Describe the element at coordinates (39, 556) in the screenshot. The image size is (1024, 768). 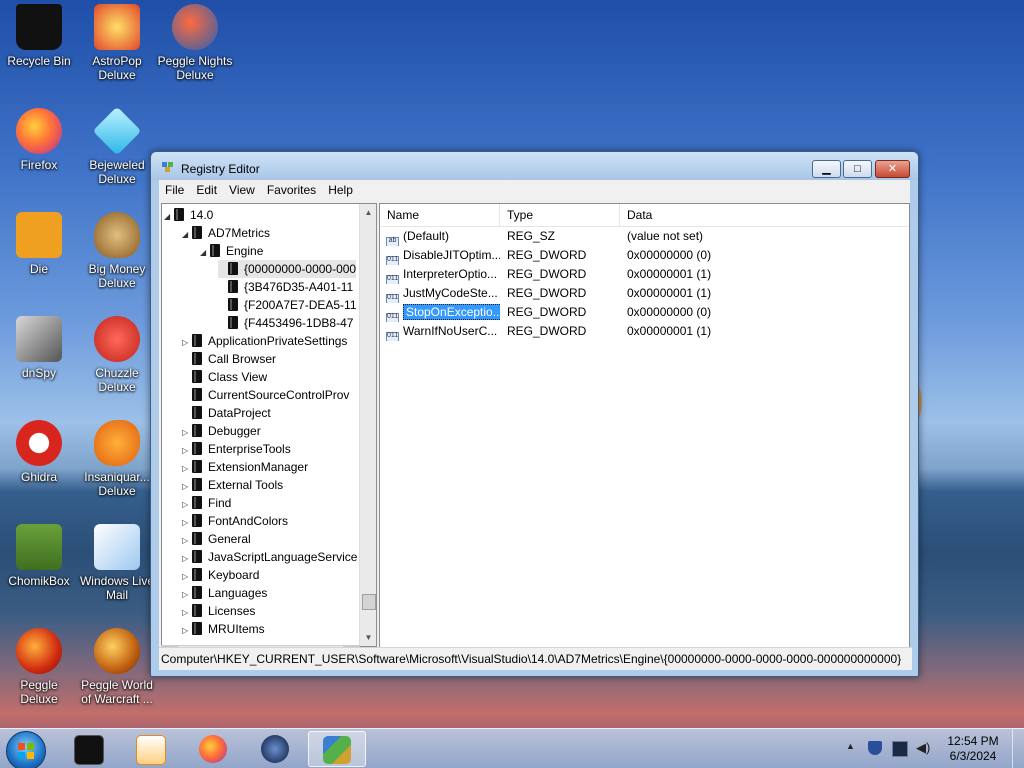
I see `desktop-shortcut: ChomikBox` at that location.